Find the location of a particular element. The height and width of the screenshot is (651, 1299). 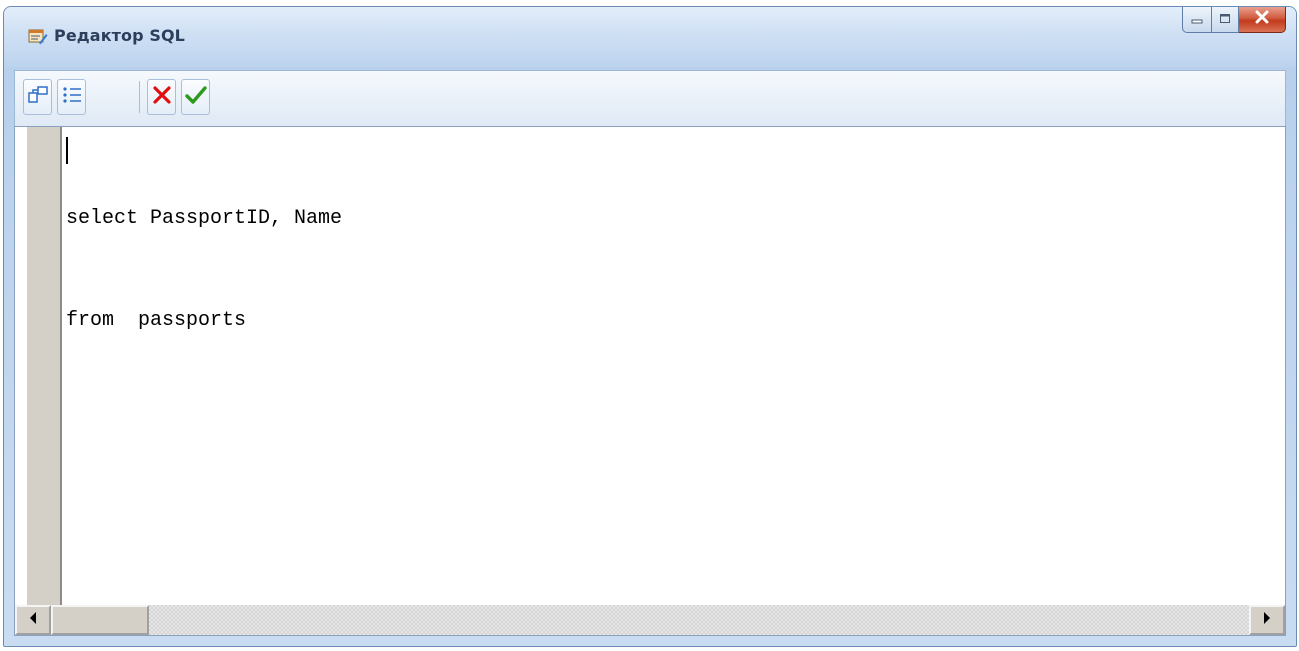

minimize-icon is located at coordinates (1197, 20).